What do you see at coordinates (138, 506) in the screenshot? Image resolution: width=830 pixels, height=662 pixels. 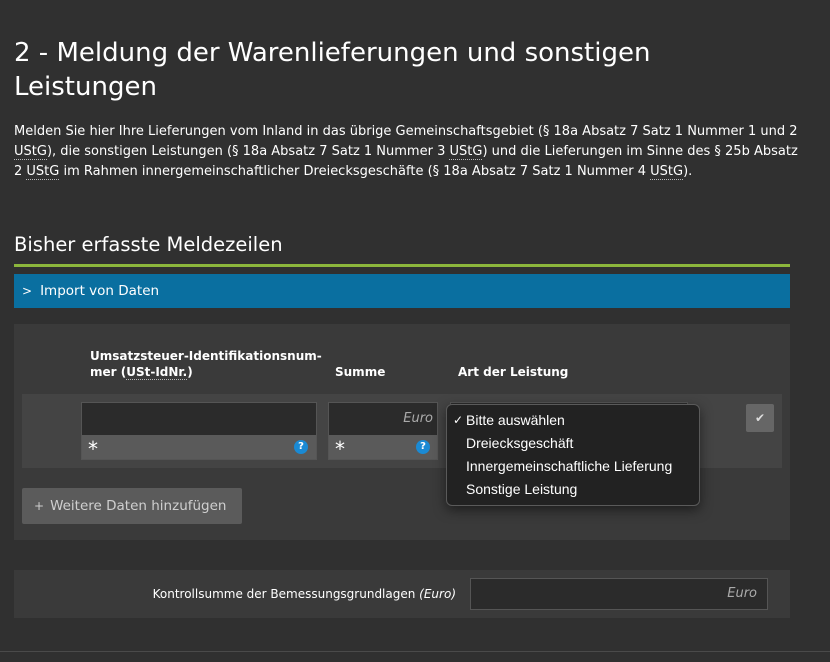 I see `add-more-data-label: Weitere Daten hinzufügen` at bounding box center [138, 506].